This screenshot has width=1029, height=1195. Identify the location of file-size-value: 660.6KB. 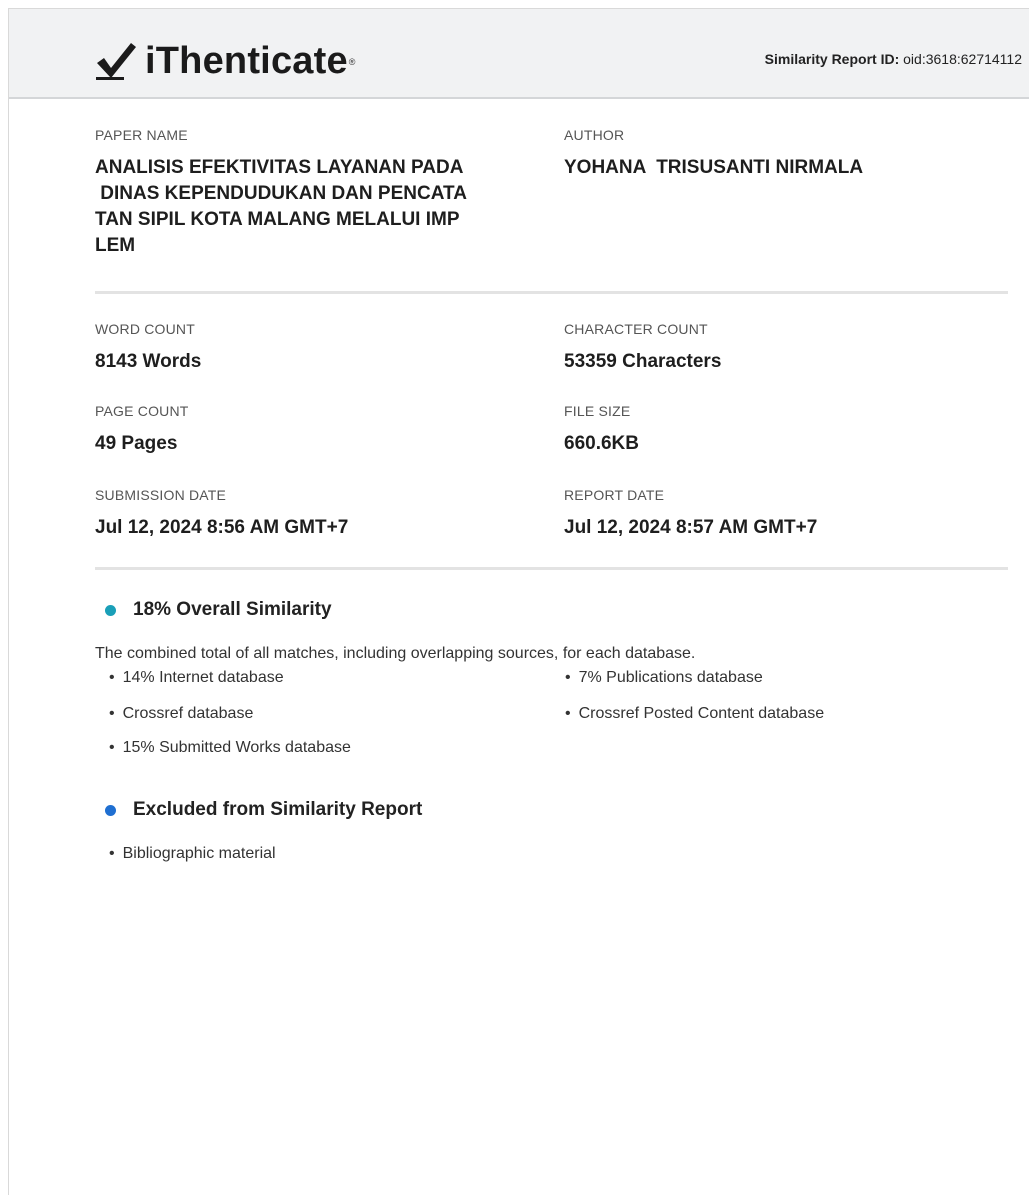
(601, 443).